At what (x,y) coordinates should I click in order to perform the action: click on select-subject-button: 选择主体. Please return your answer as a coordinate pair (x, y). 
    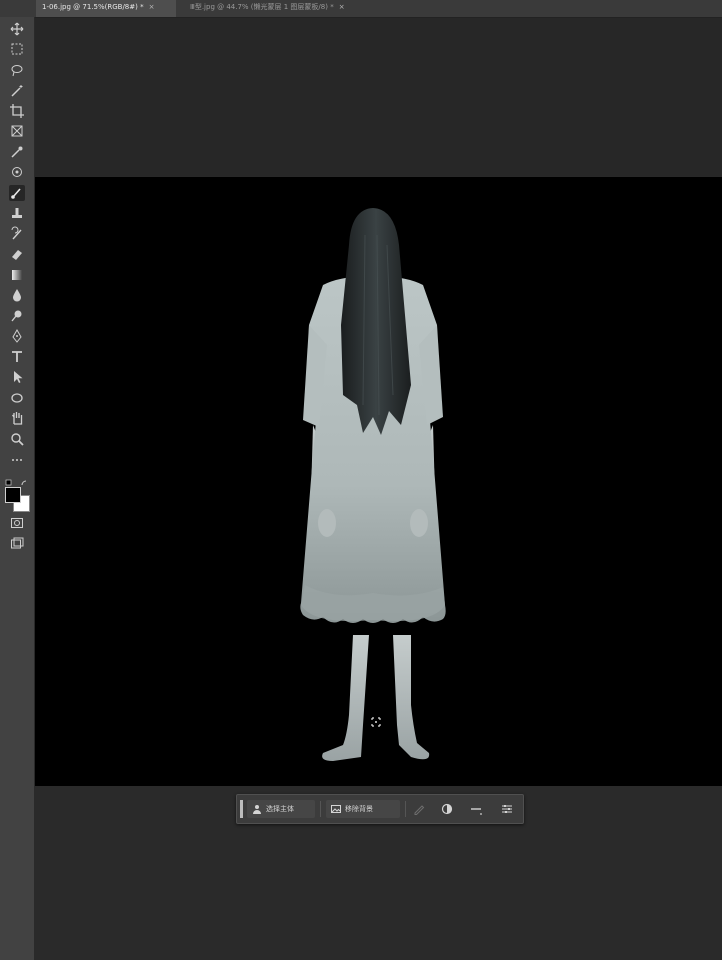
    Looking at the image, I should click on (281, 809).